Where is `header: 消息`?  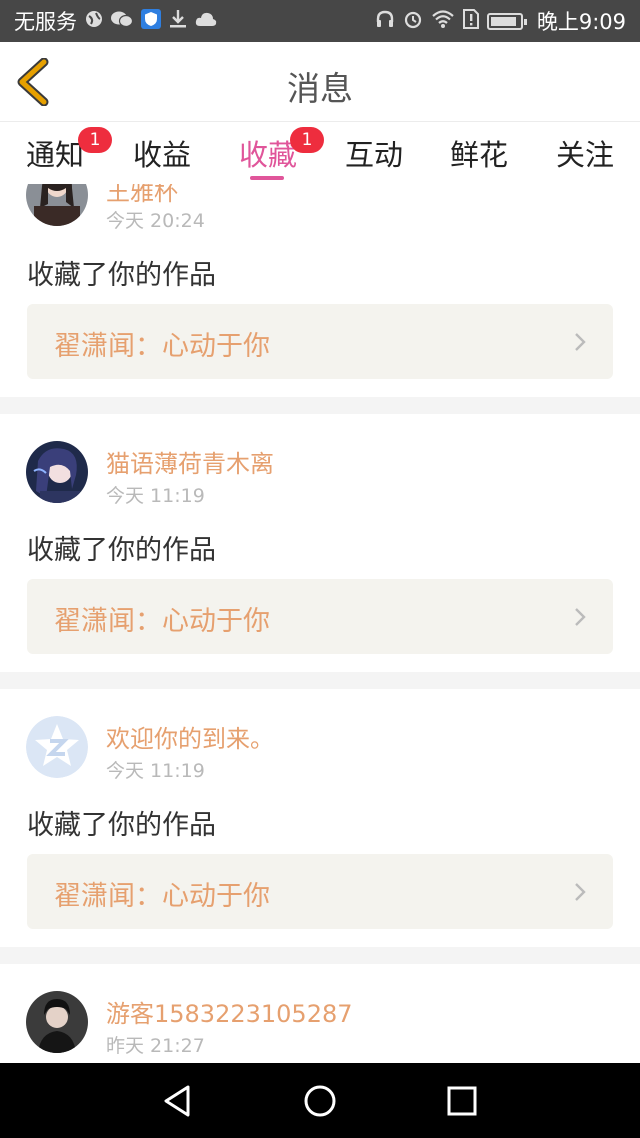
header: 消息 is located at coordinates (320, 82).